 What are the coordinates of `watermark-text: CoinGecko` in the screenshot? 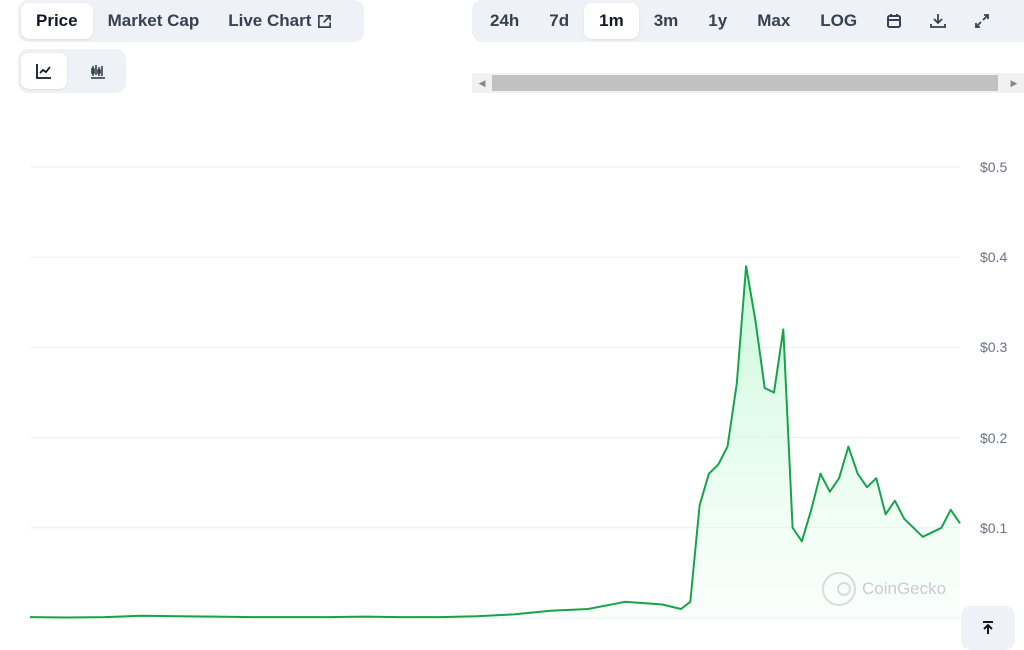 It's located at (904, 588).